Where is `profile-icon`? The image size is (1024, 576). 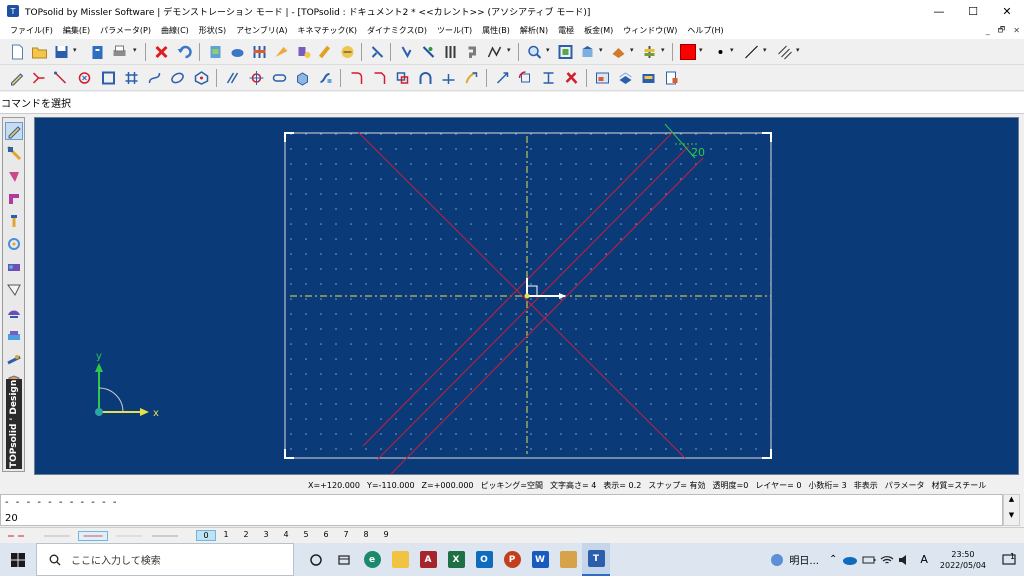 profile-icon is located at coordinates (38, 78).